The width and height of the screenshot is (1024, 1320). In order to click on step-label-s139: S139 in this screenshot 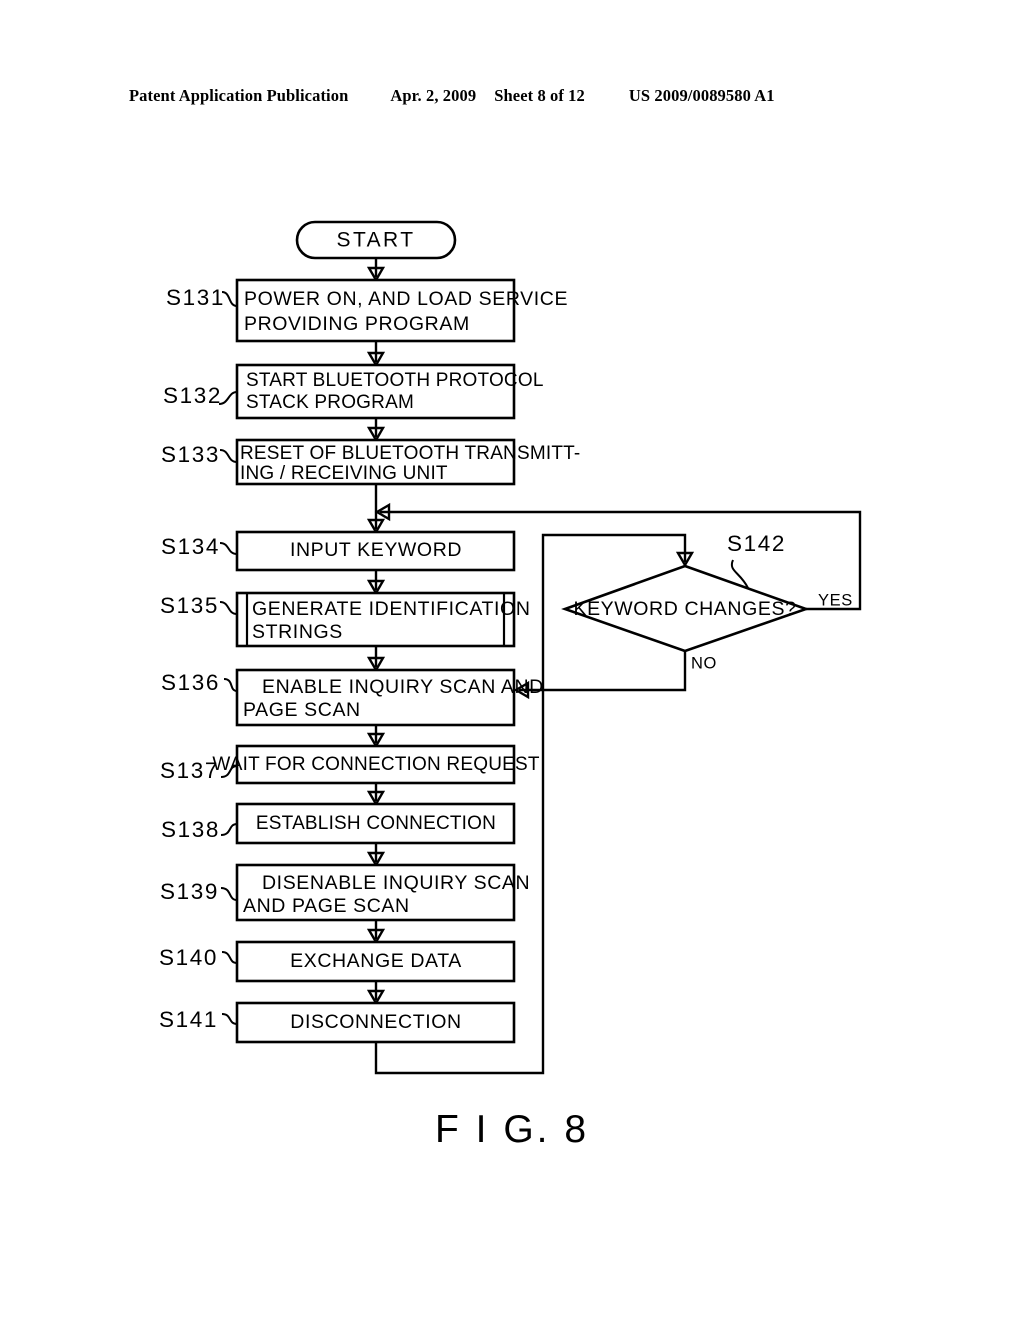, I will do `click(199, 891)`.